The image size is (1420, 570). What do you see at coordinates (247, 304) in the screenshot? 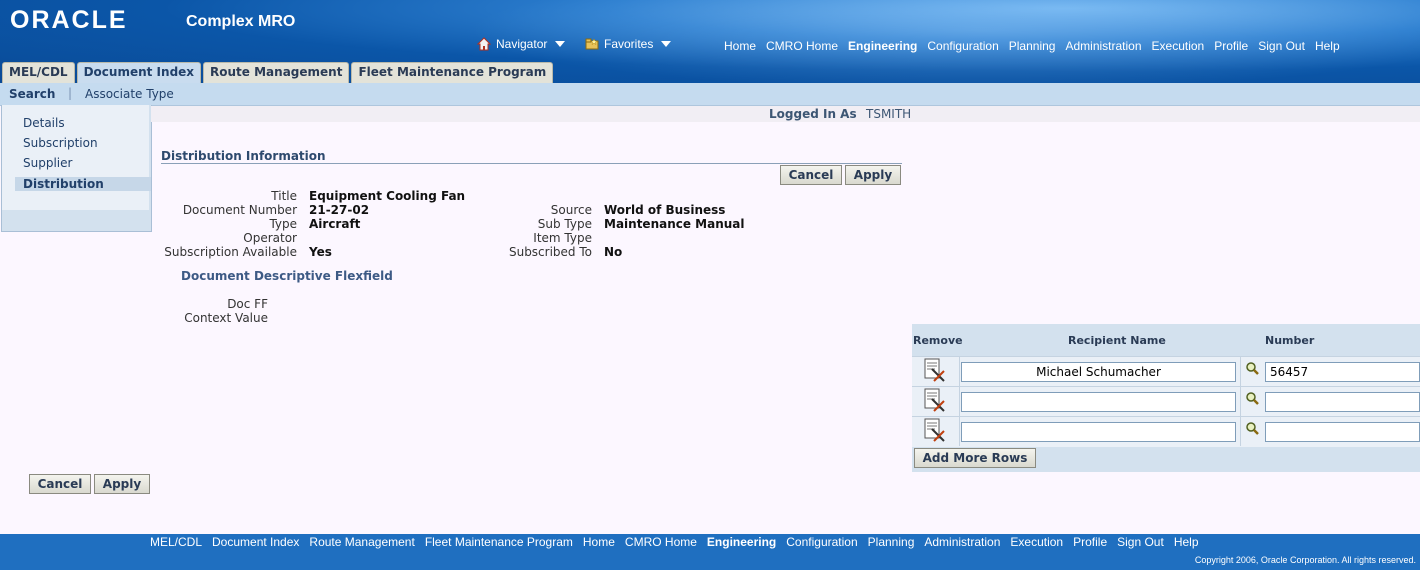
I see `doc-ff-label: Doc FF` at bounding box center [247, 304].